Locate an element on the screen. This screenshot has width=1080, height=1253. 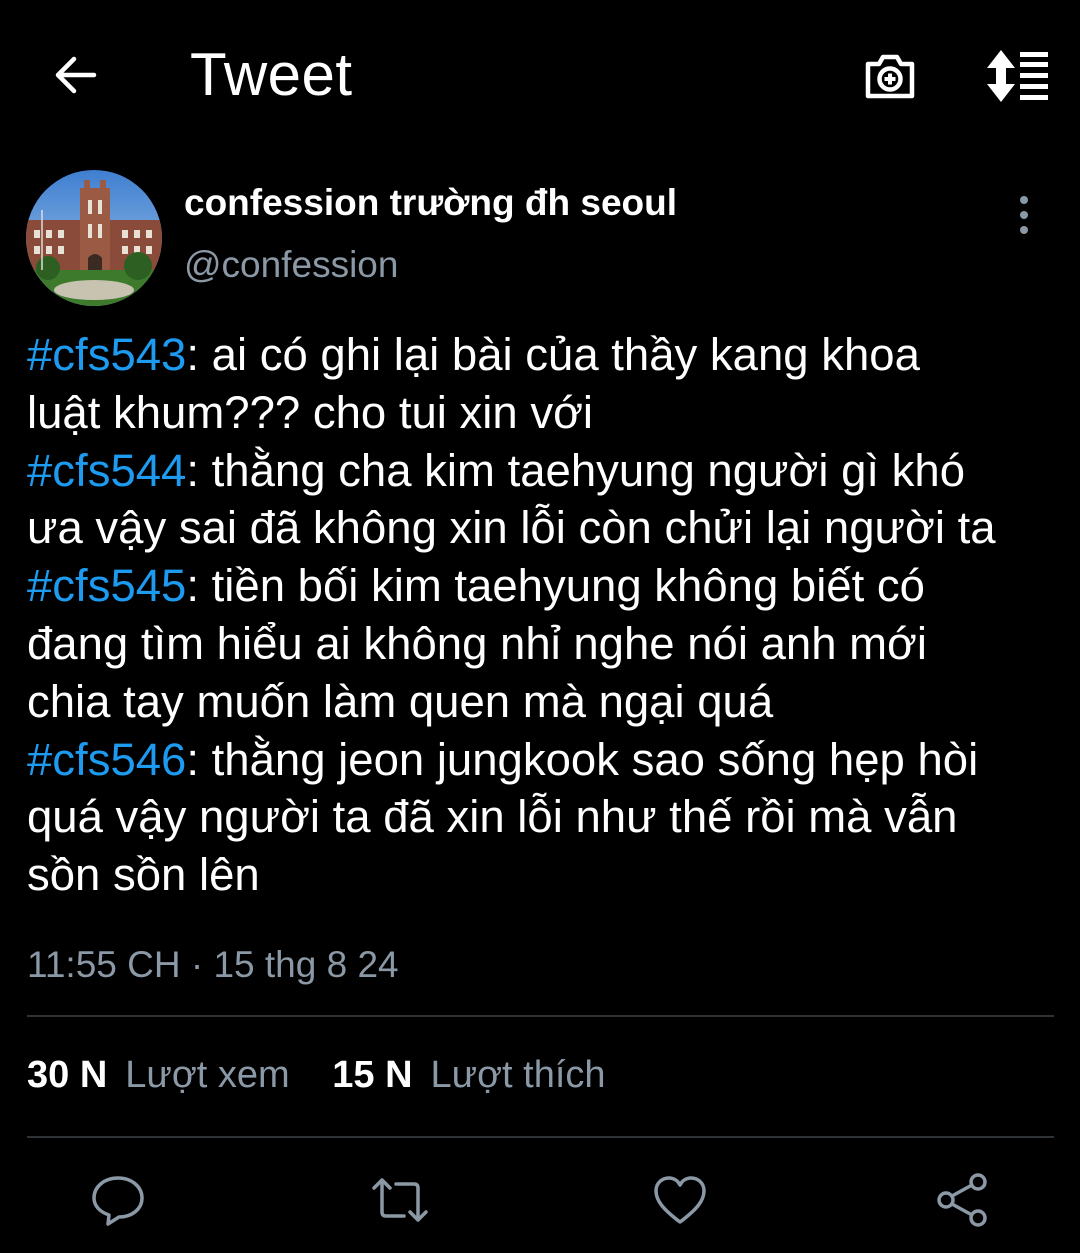
author-name: confession trường đh seoul is located at coordinates (430, 203).